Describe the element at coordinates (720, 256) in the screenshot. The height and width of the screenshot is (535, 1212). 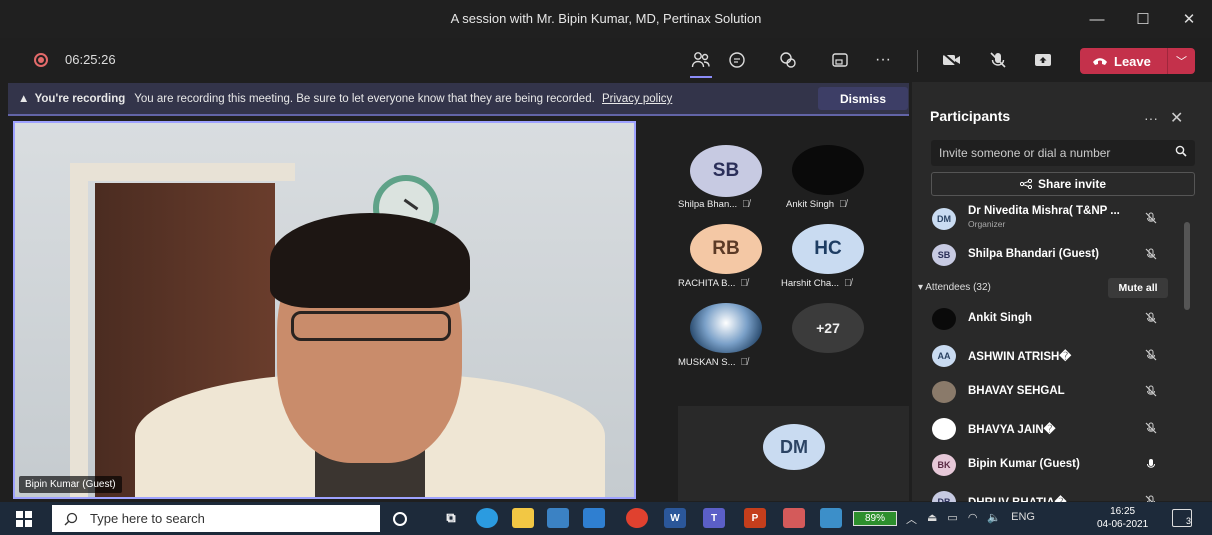
I see `gallery-tile: RB RACHITA B... 🎙̸` at that location.